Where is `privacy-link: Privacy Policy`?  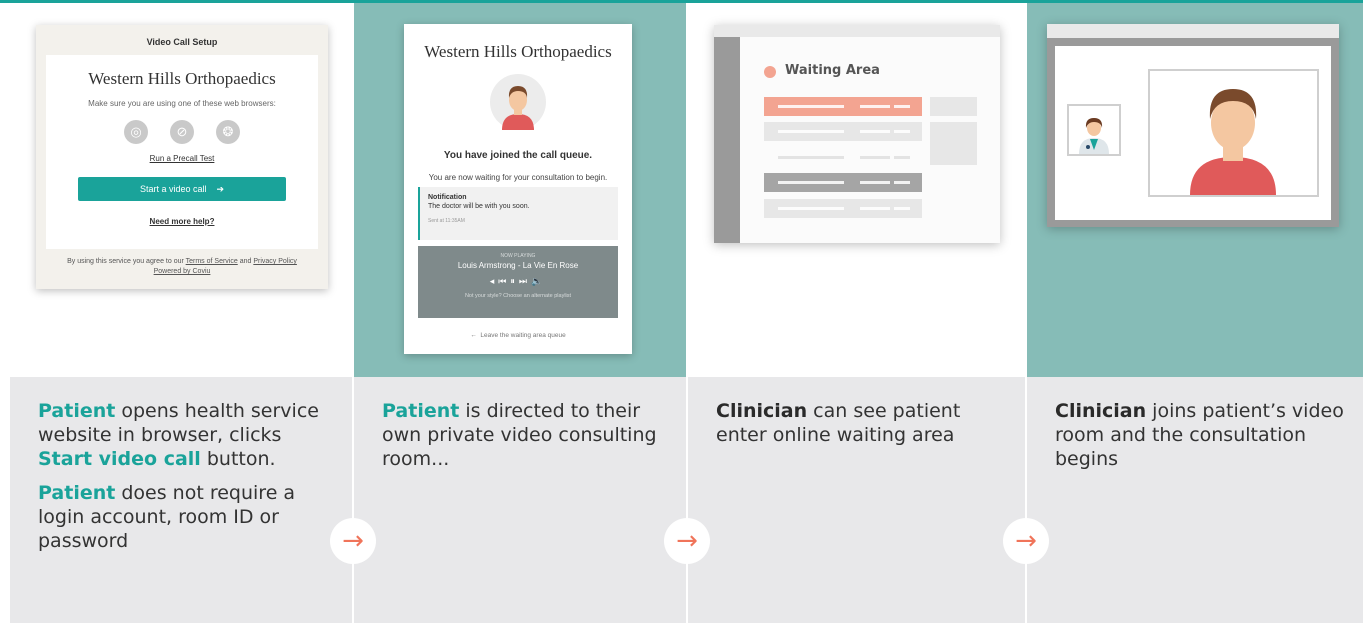 privacy-link: Privacy Policy is located at coordinates (275, 261).